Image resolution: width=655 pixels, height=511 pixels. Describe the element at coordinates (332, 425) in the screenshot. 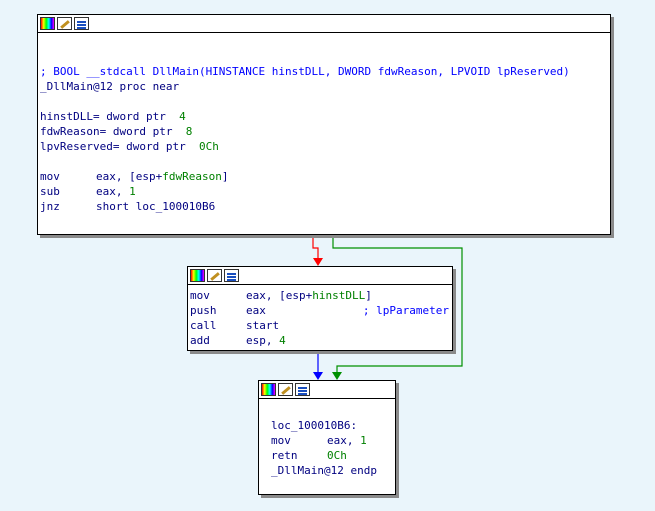

I see `location-label: loc_100010B6:` at that location.